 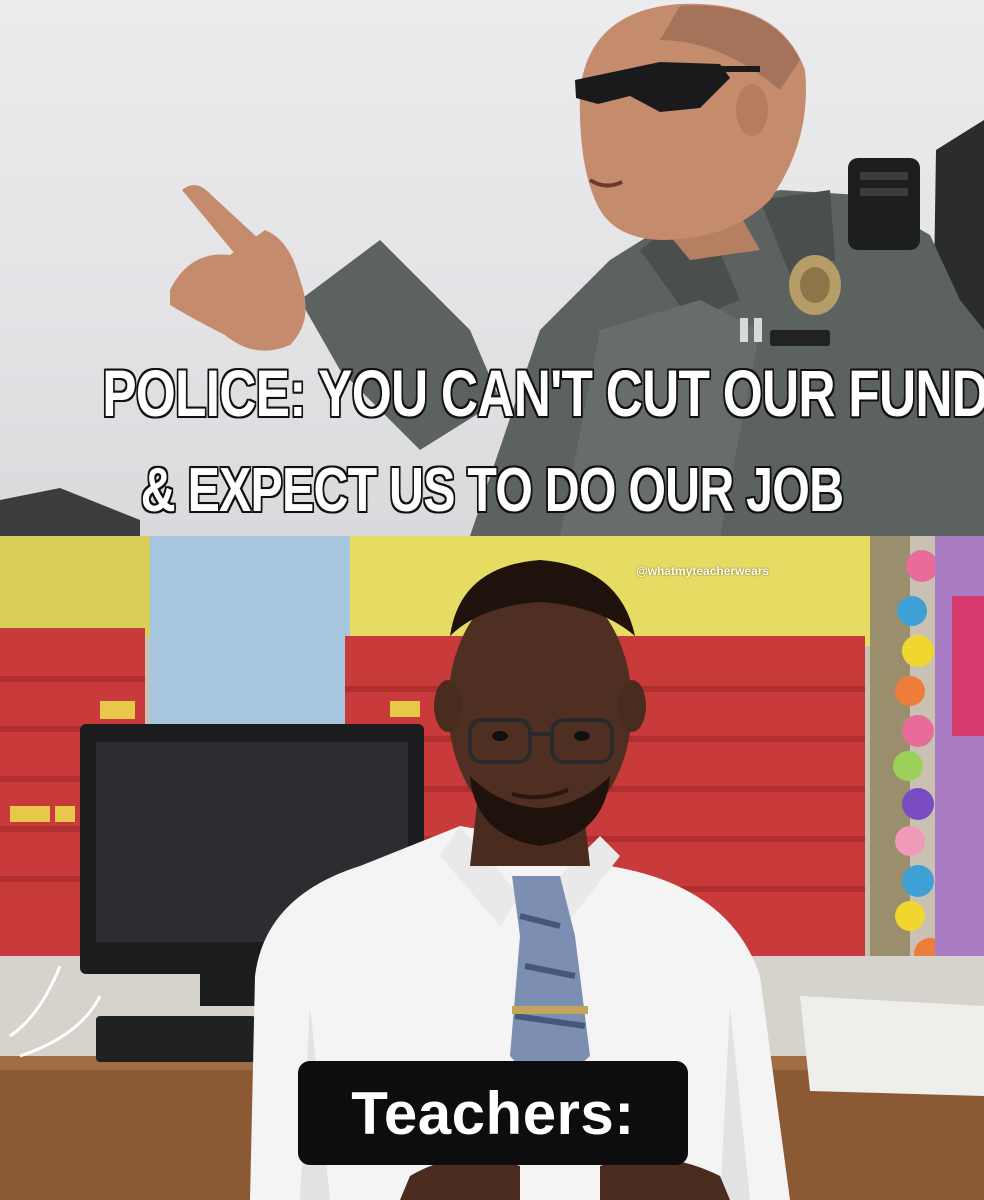 I want to click on top-caption-line-1: POLICE: YOU CAN'T CUT OUR FUNDING, so click(x=543, y=393).